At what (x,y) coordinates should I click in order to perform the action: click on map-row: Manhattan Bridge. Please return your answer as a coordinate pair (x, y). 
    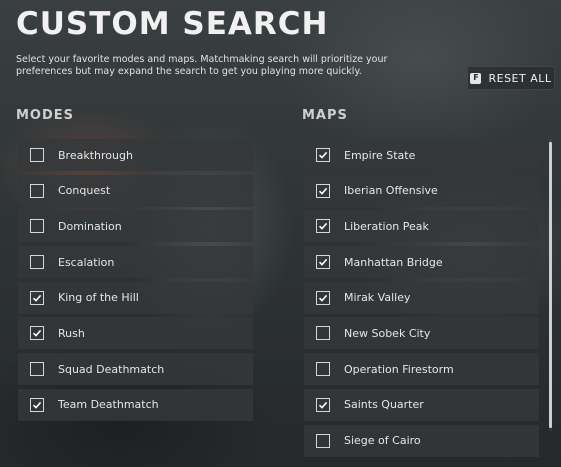
    Looking at the image, I should click on (421, 262).